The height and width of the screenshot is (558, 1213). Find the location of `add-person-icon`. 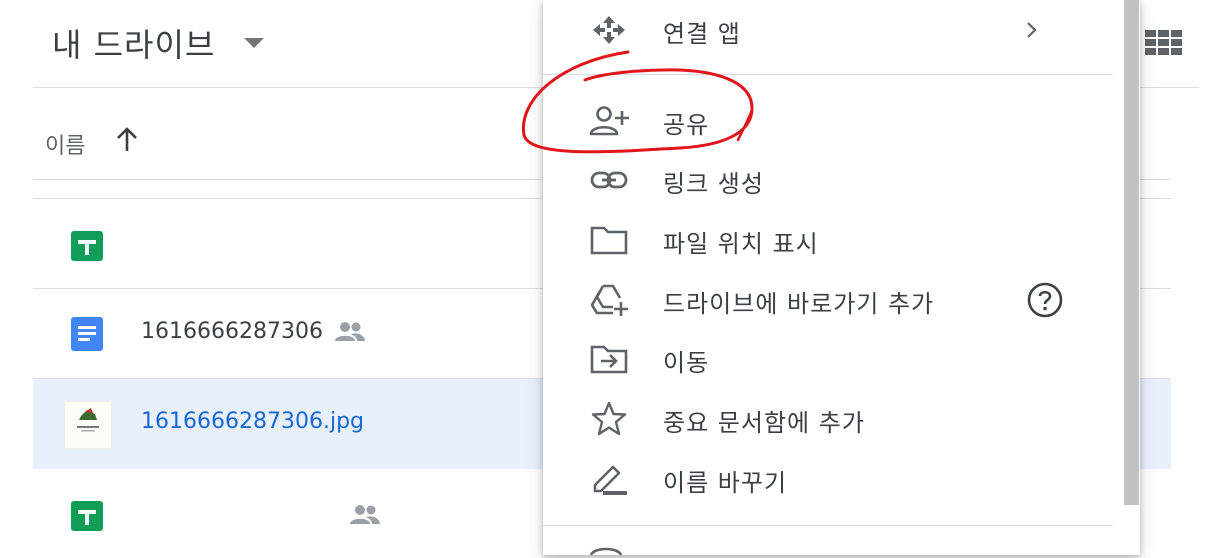

add-person-icon is located at coordinates (609, 121).